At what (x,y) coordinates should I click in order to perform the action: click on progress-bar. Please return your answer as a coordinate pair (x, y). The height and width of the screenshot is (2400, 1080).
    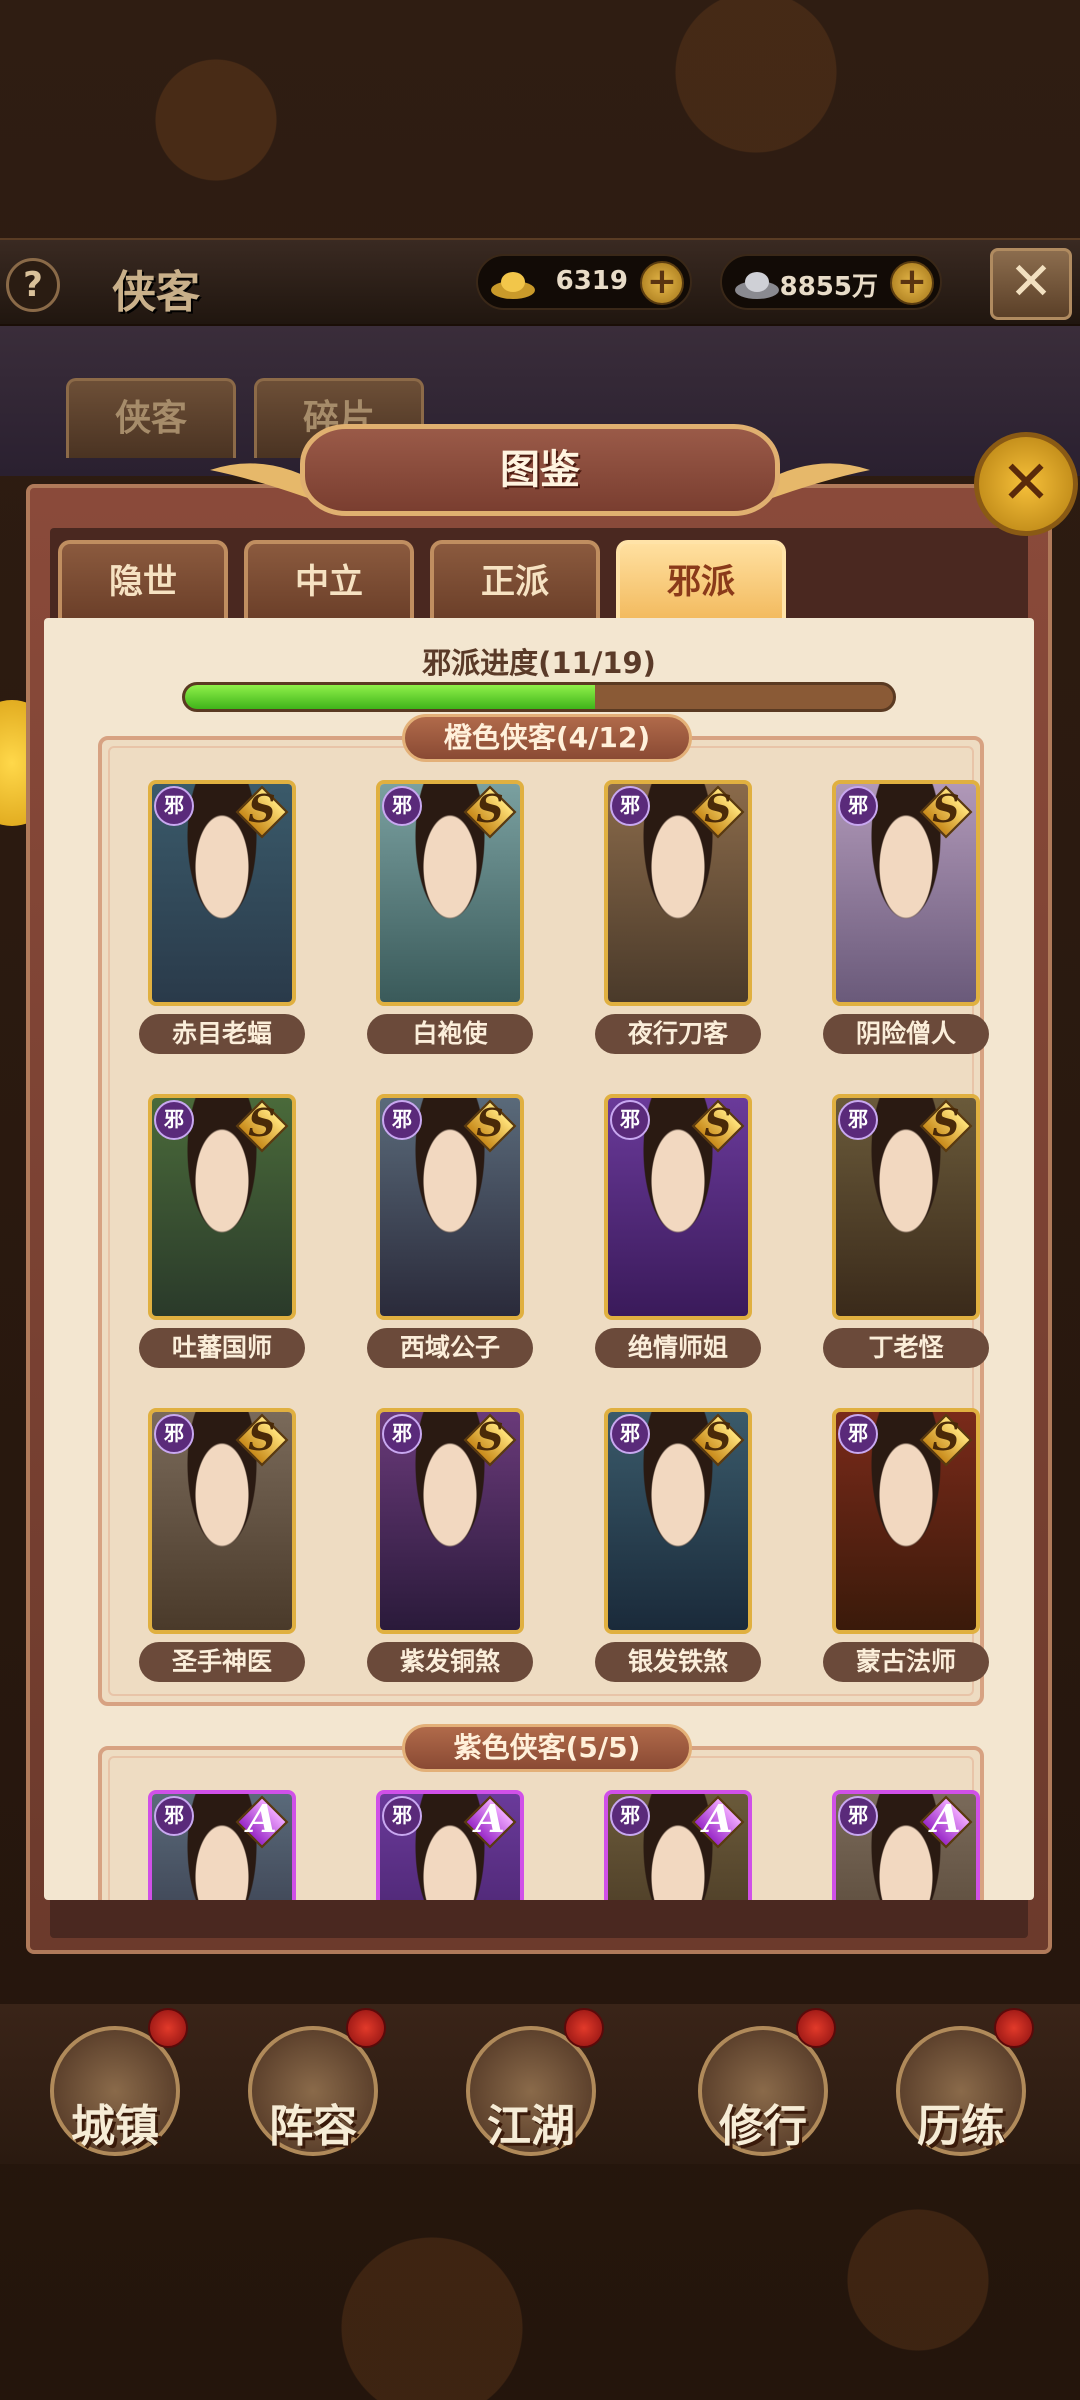
    Looking at the image, I should click on (539, 697).